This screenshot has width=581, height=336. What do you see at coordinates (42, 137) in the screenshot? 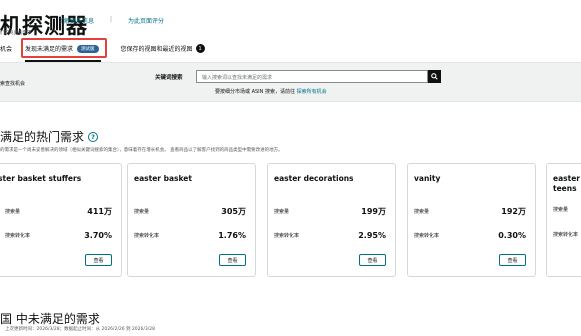
I see `section-title-text: 满足的热门需求` at bounding box center [42, 137].